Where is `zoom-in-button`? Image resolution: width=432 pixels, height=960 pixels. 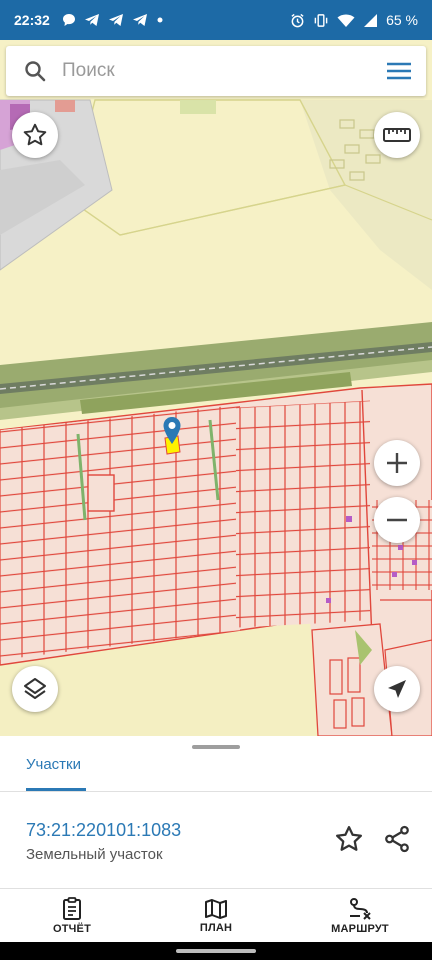
zoom-in-button is located at coordinates (397, 463).